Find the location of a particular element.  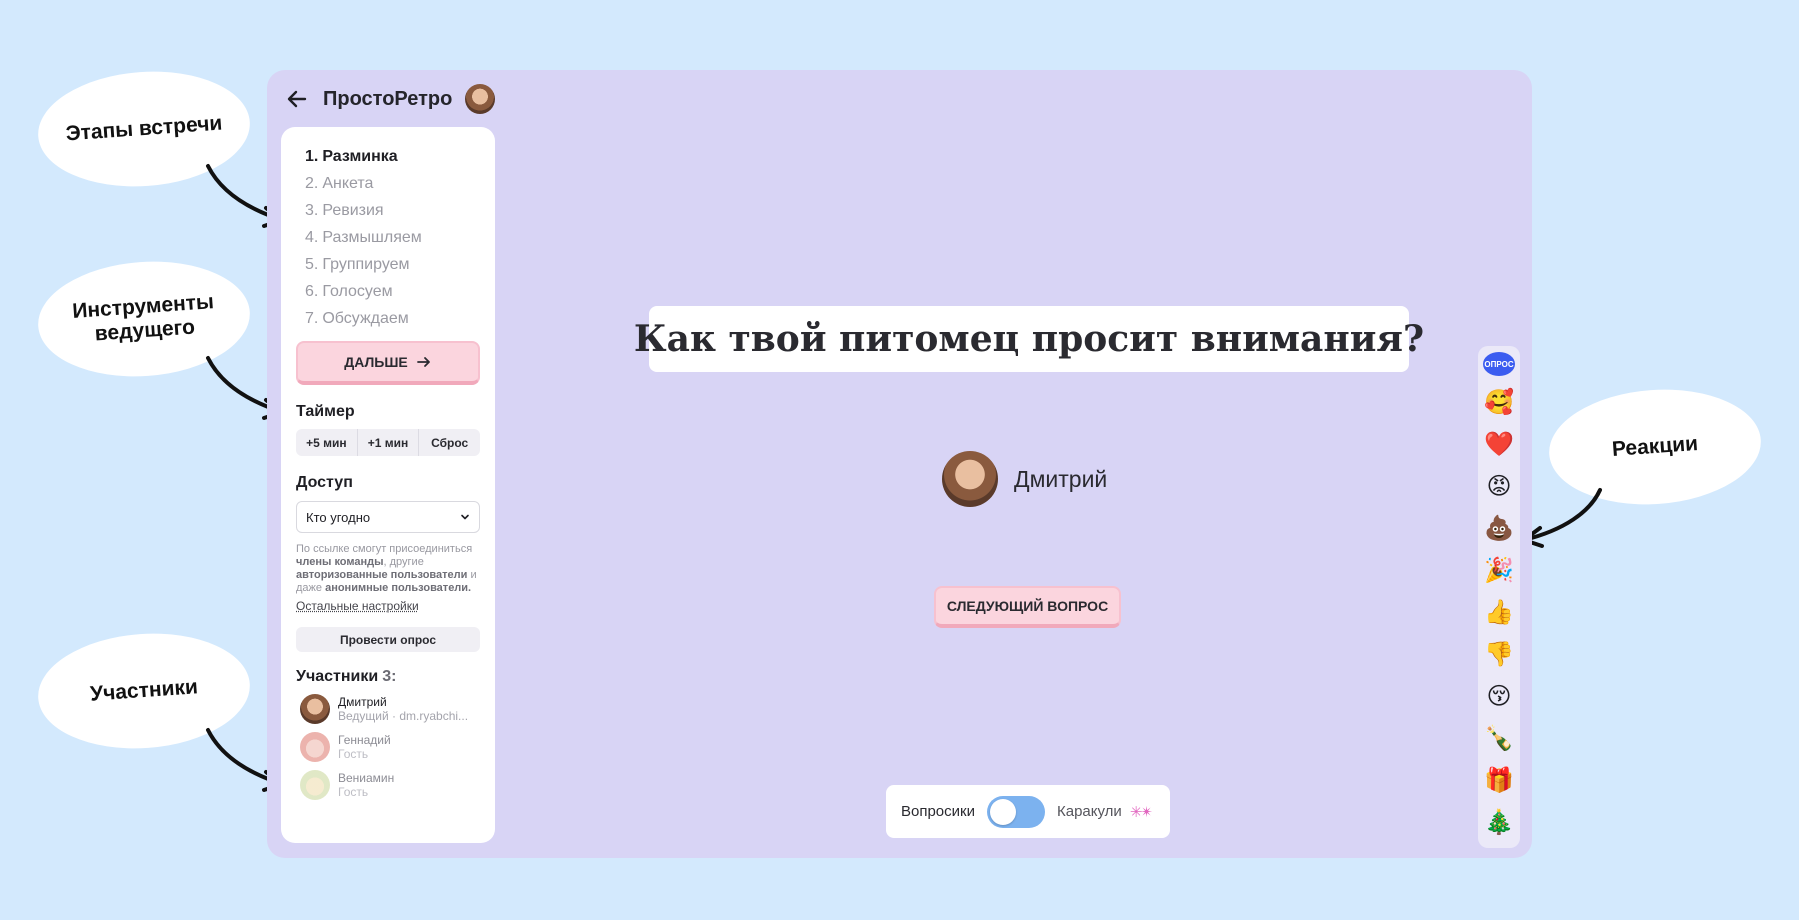

poll-badge: ОПРОС is located at coordinates (1499, 364).